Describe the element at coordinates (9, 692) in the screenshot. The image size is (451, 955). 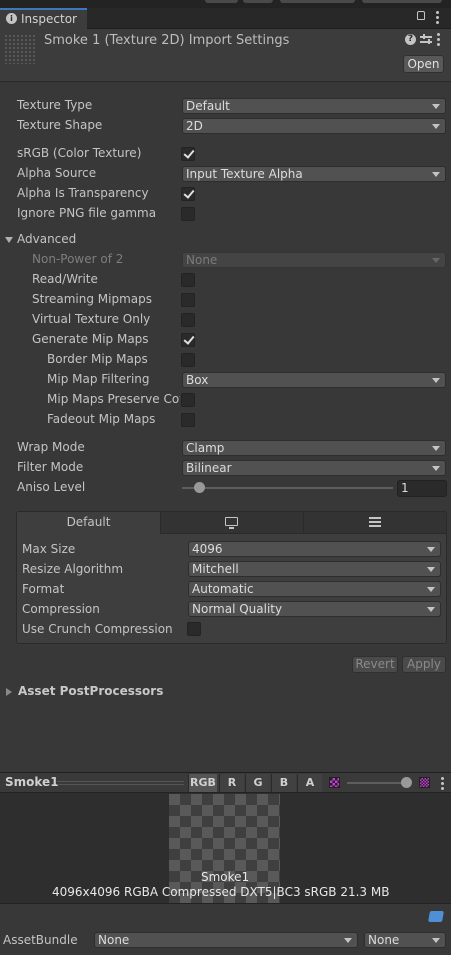
I see `asset-postprocessors-expand-icon` at that location.